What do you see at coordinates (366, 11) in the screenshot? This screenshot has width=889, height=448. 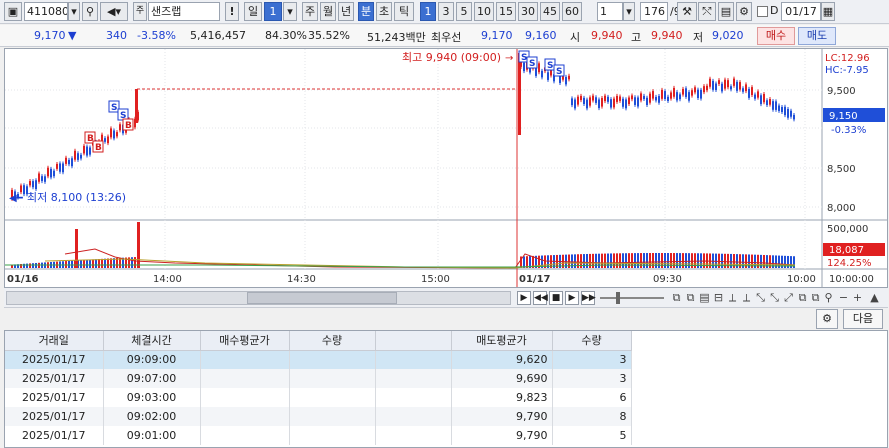 I see `period-minute-button: 분` at bounding box center [366, 11].